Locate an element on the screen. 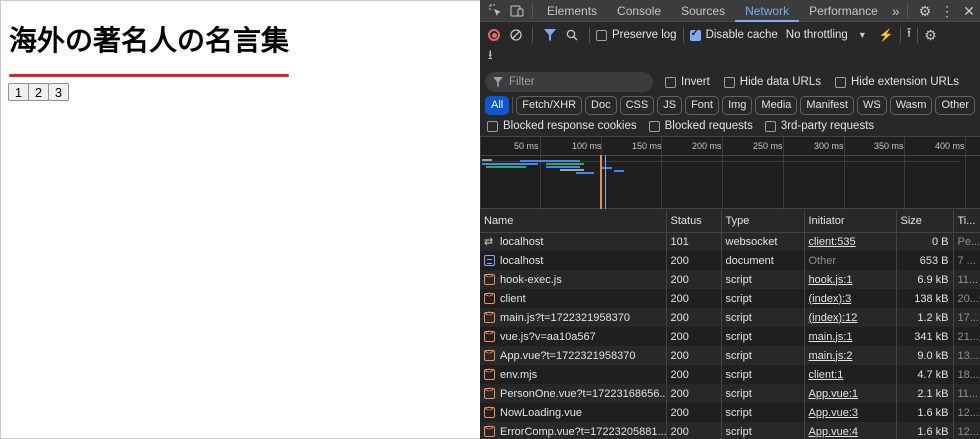  device-toolbar-icon is located at coordinates (517, 11).